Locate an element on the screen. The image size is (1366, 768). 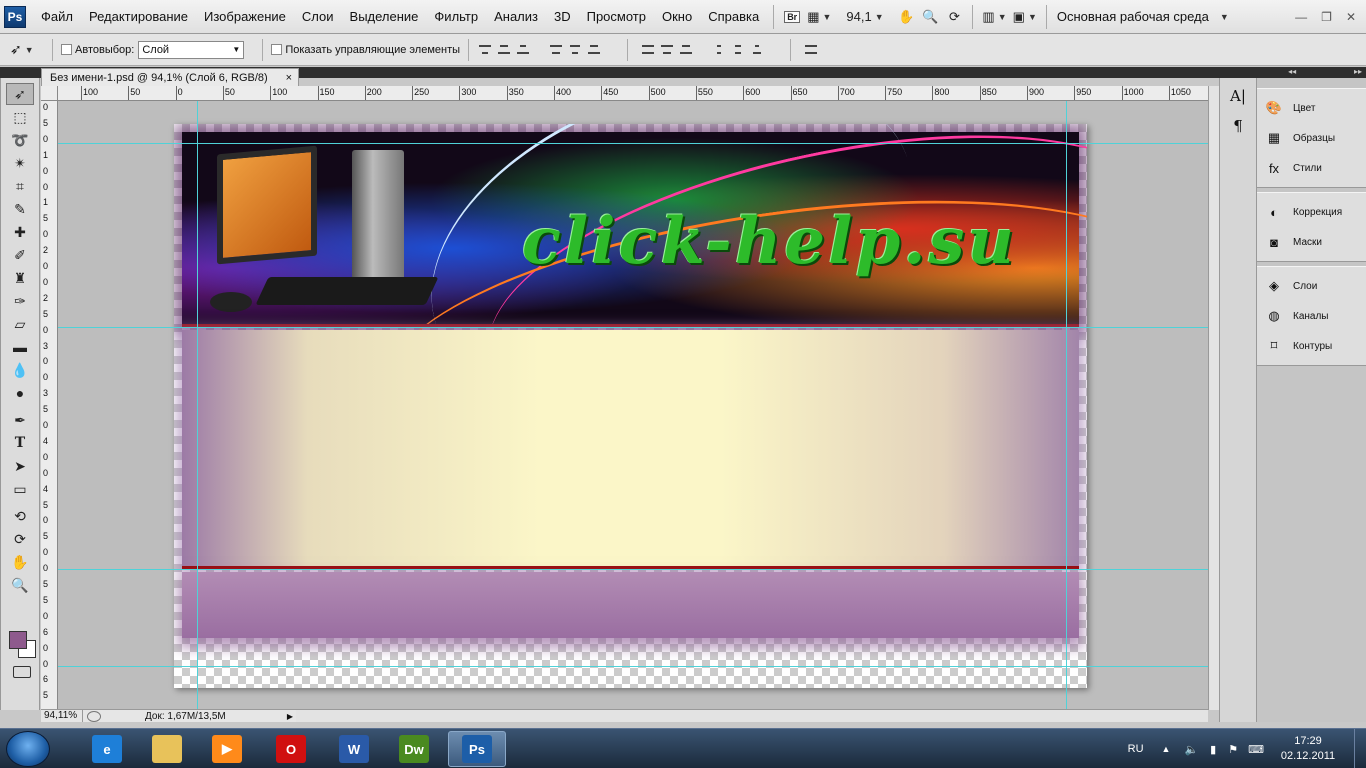
eyedropper-tool: ✎ is located at coordinates (20, 209).